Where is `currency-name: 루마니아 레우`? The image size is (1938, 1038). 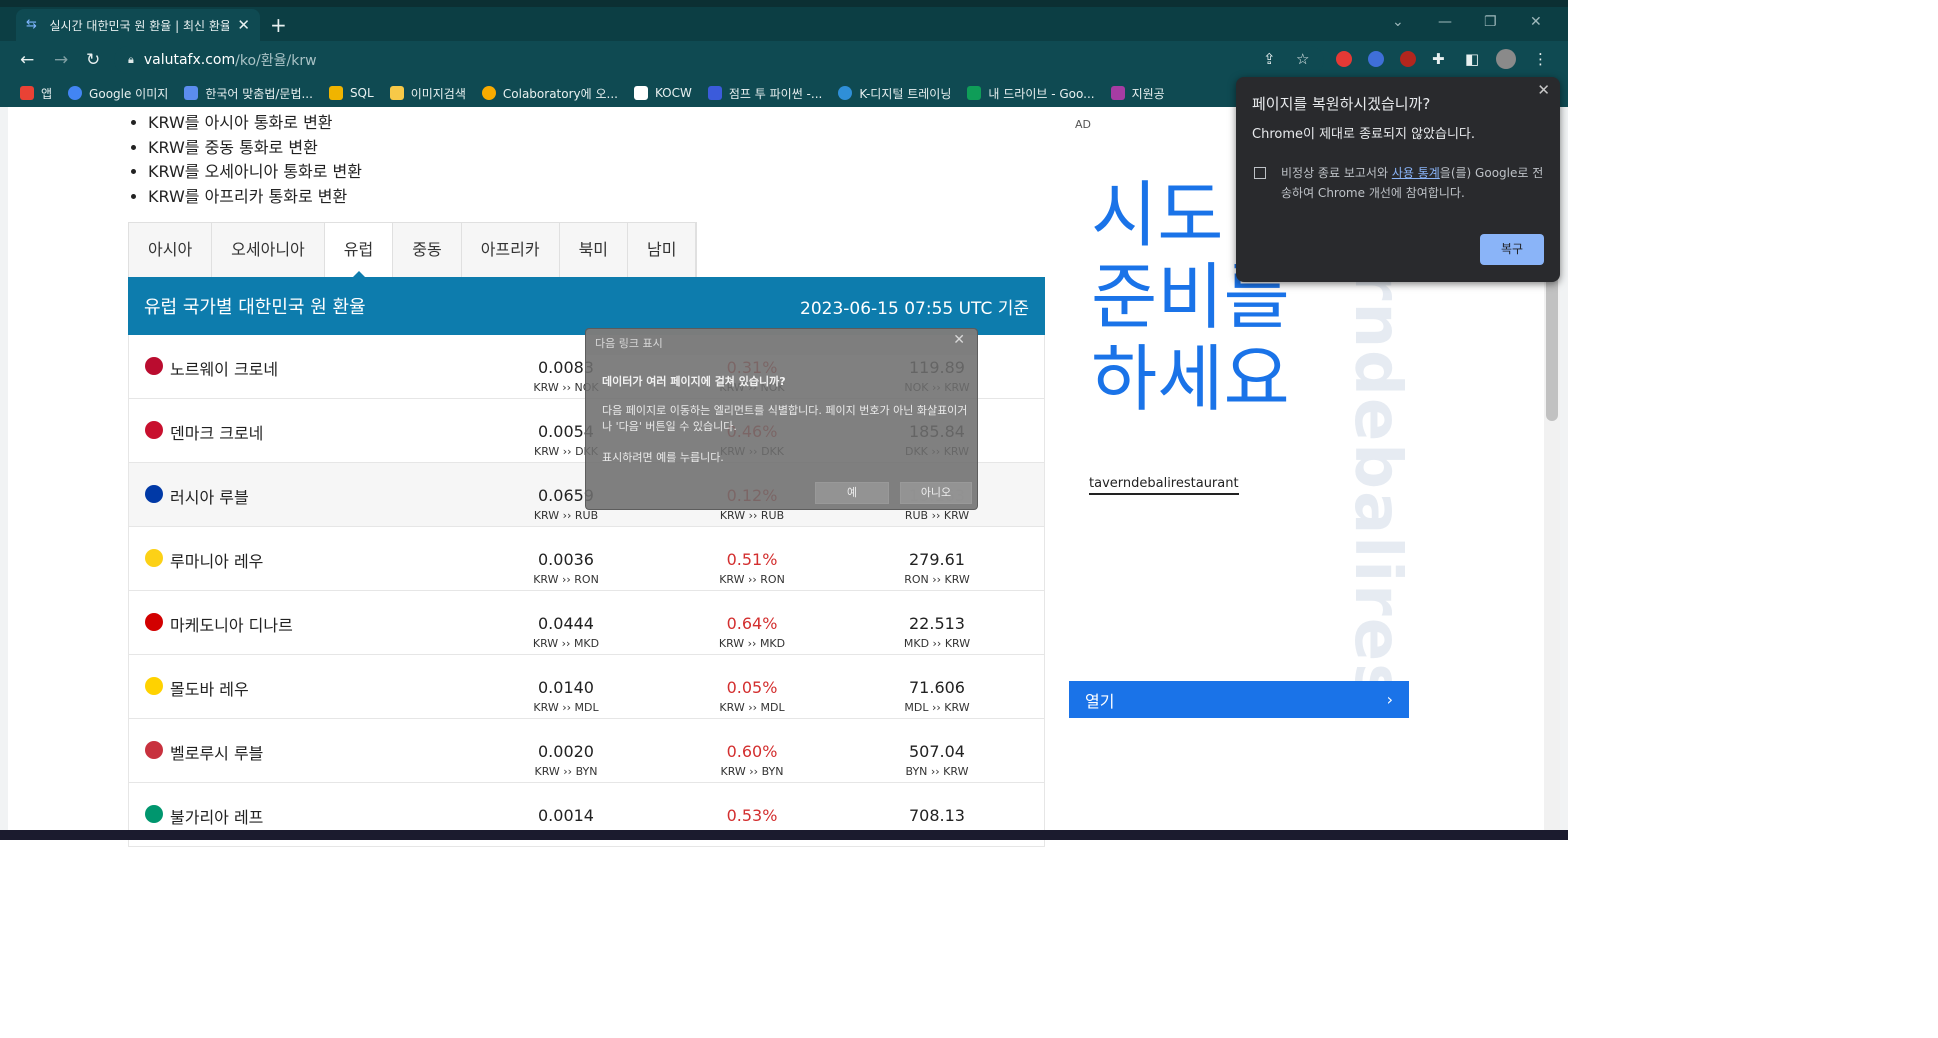 currency-name: 루마니아 레우 is located at coordinates (216, 560).